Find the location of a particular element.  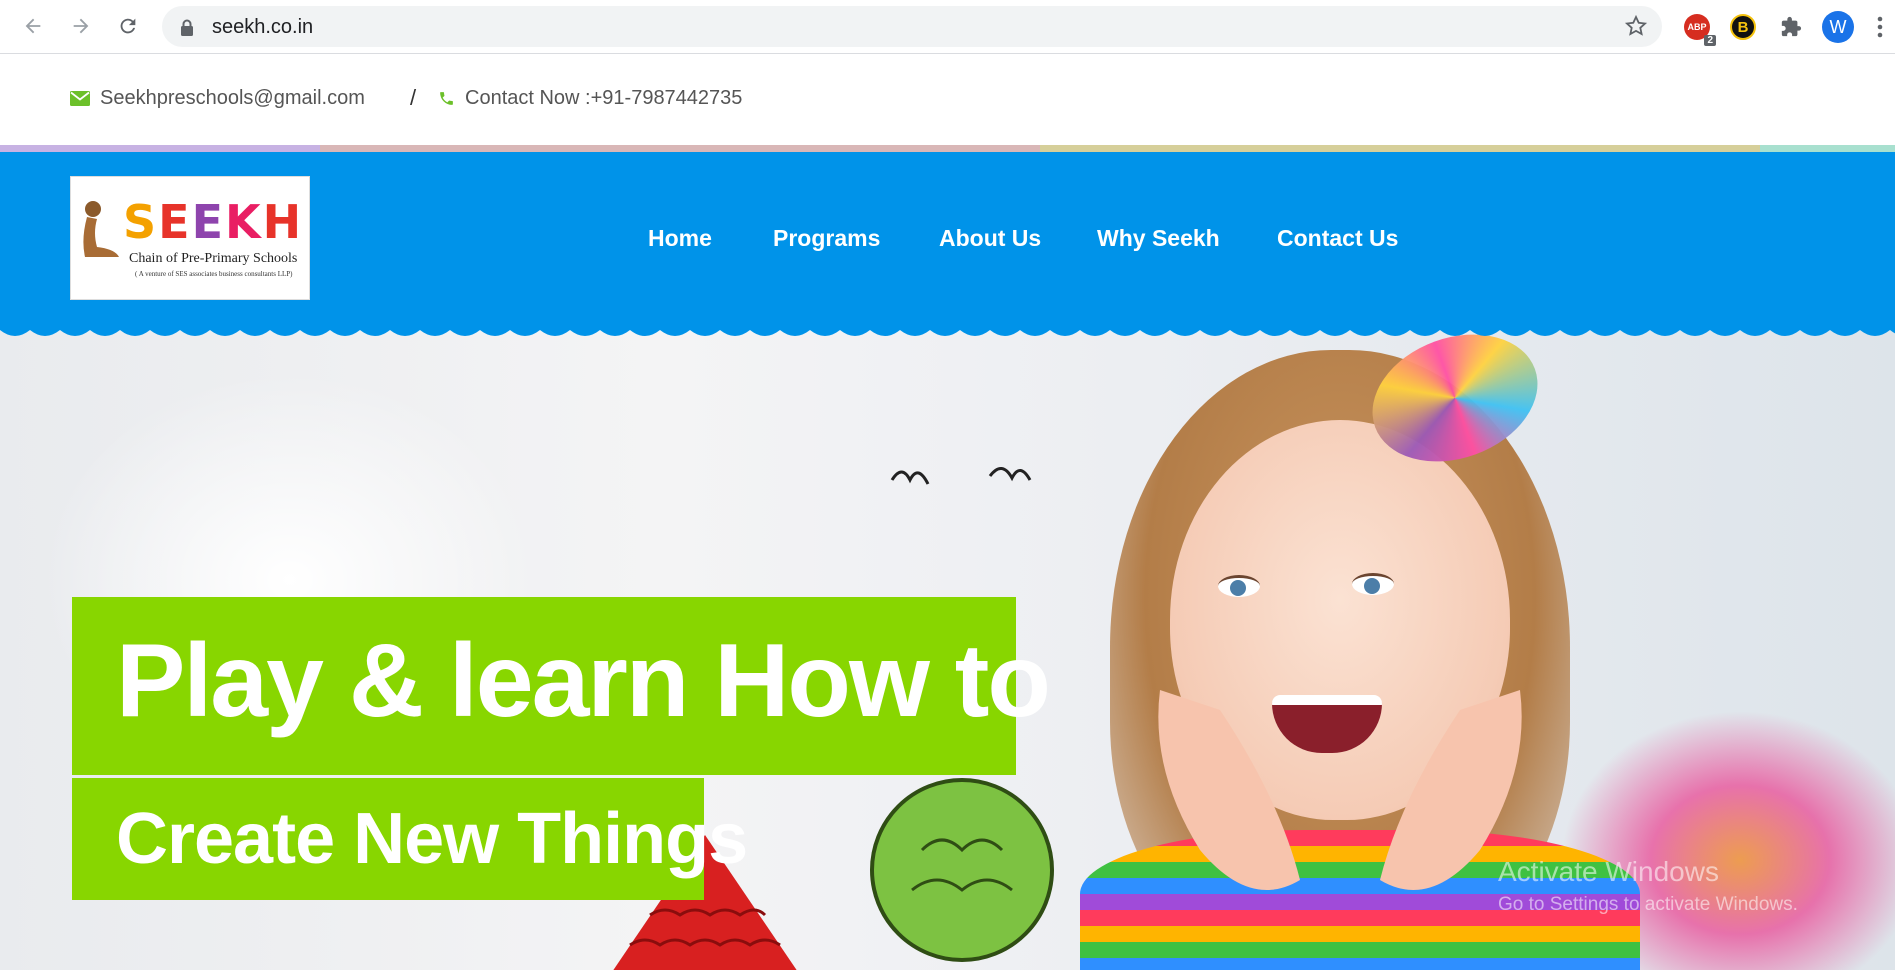

b-extension: B is located at coordinates (1743, 27).